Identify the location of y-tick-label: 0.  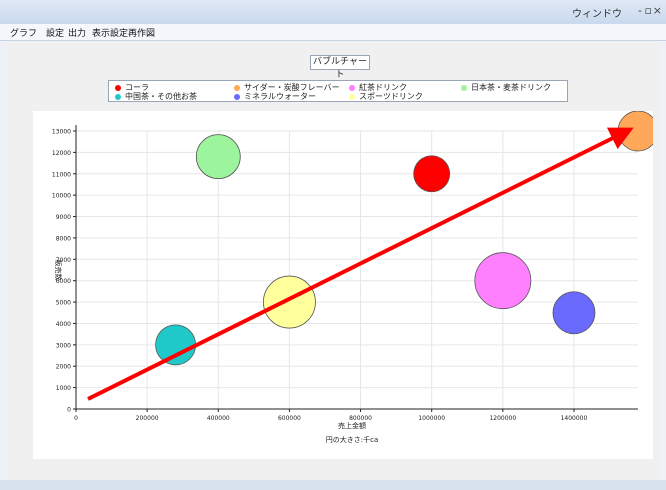
(69, 410).